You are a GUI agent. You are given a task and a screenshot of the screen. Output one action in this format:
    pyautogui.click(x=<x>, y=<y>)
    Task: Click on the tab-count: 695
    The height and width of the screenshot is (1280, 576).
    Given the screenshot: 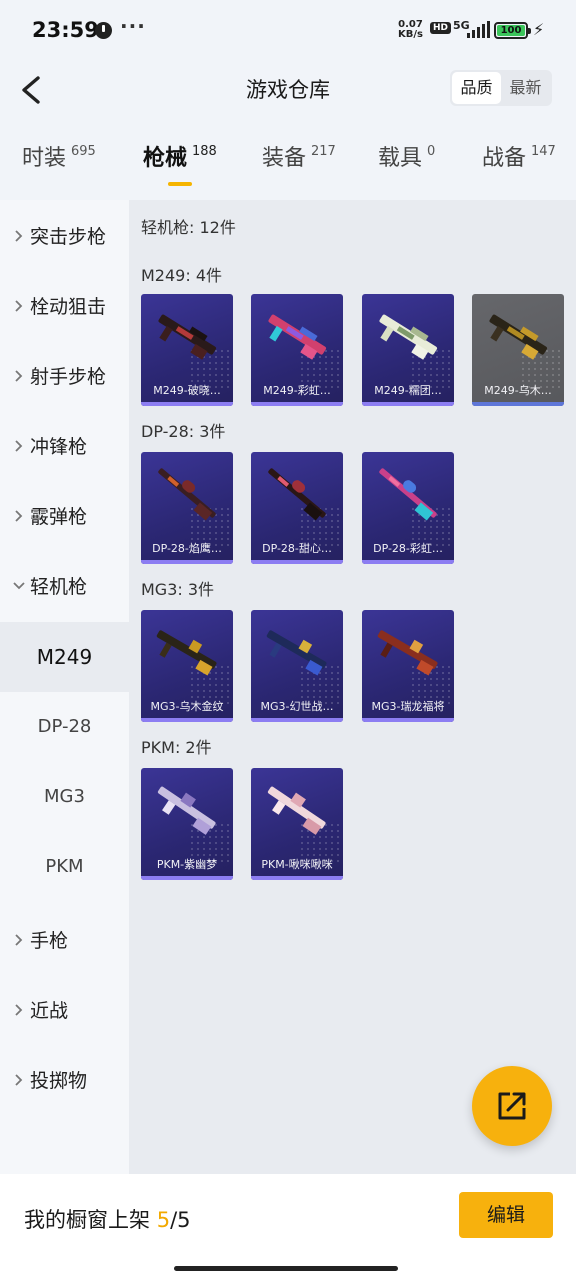 What is the action you would take?
    pyautogui.click(x=83, y=151)
    